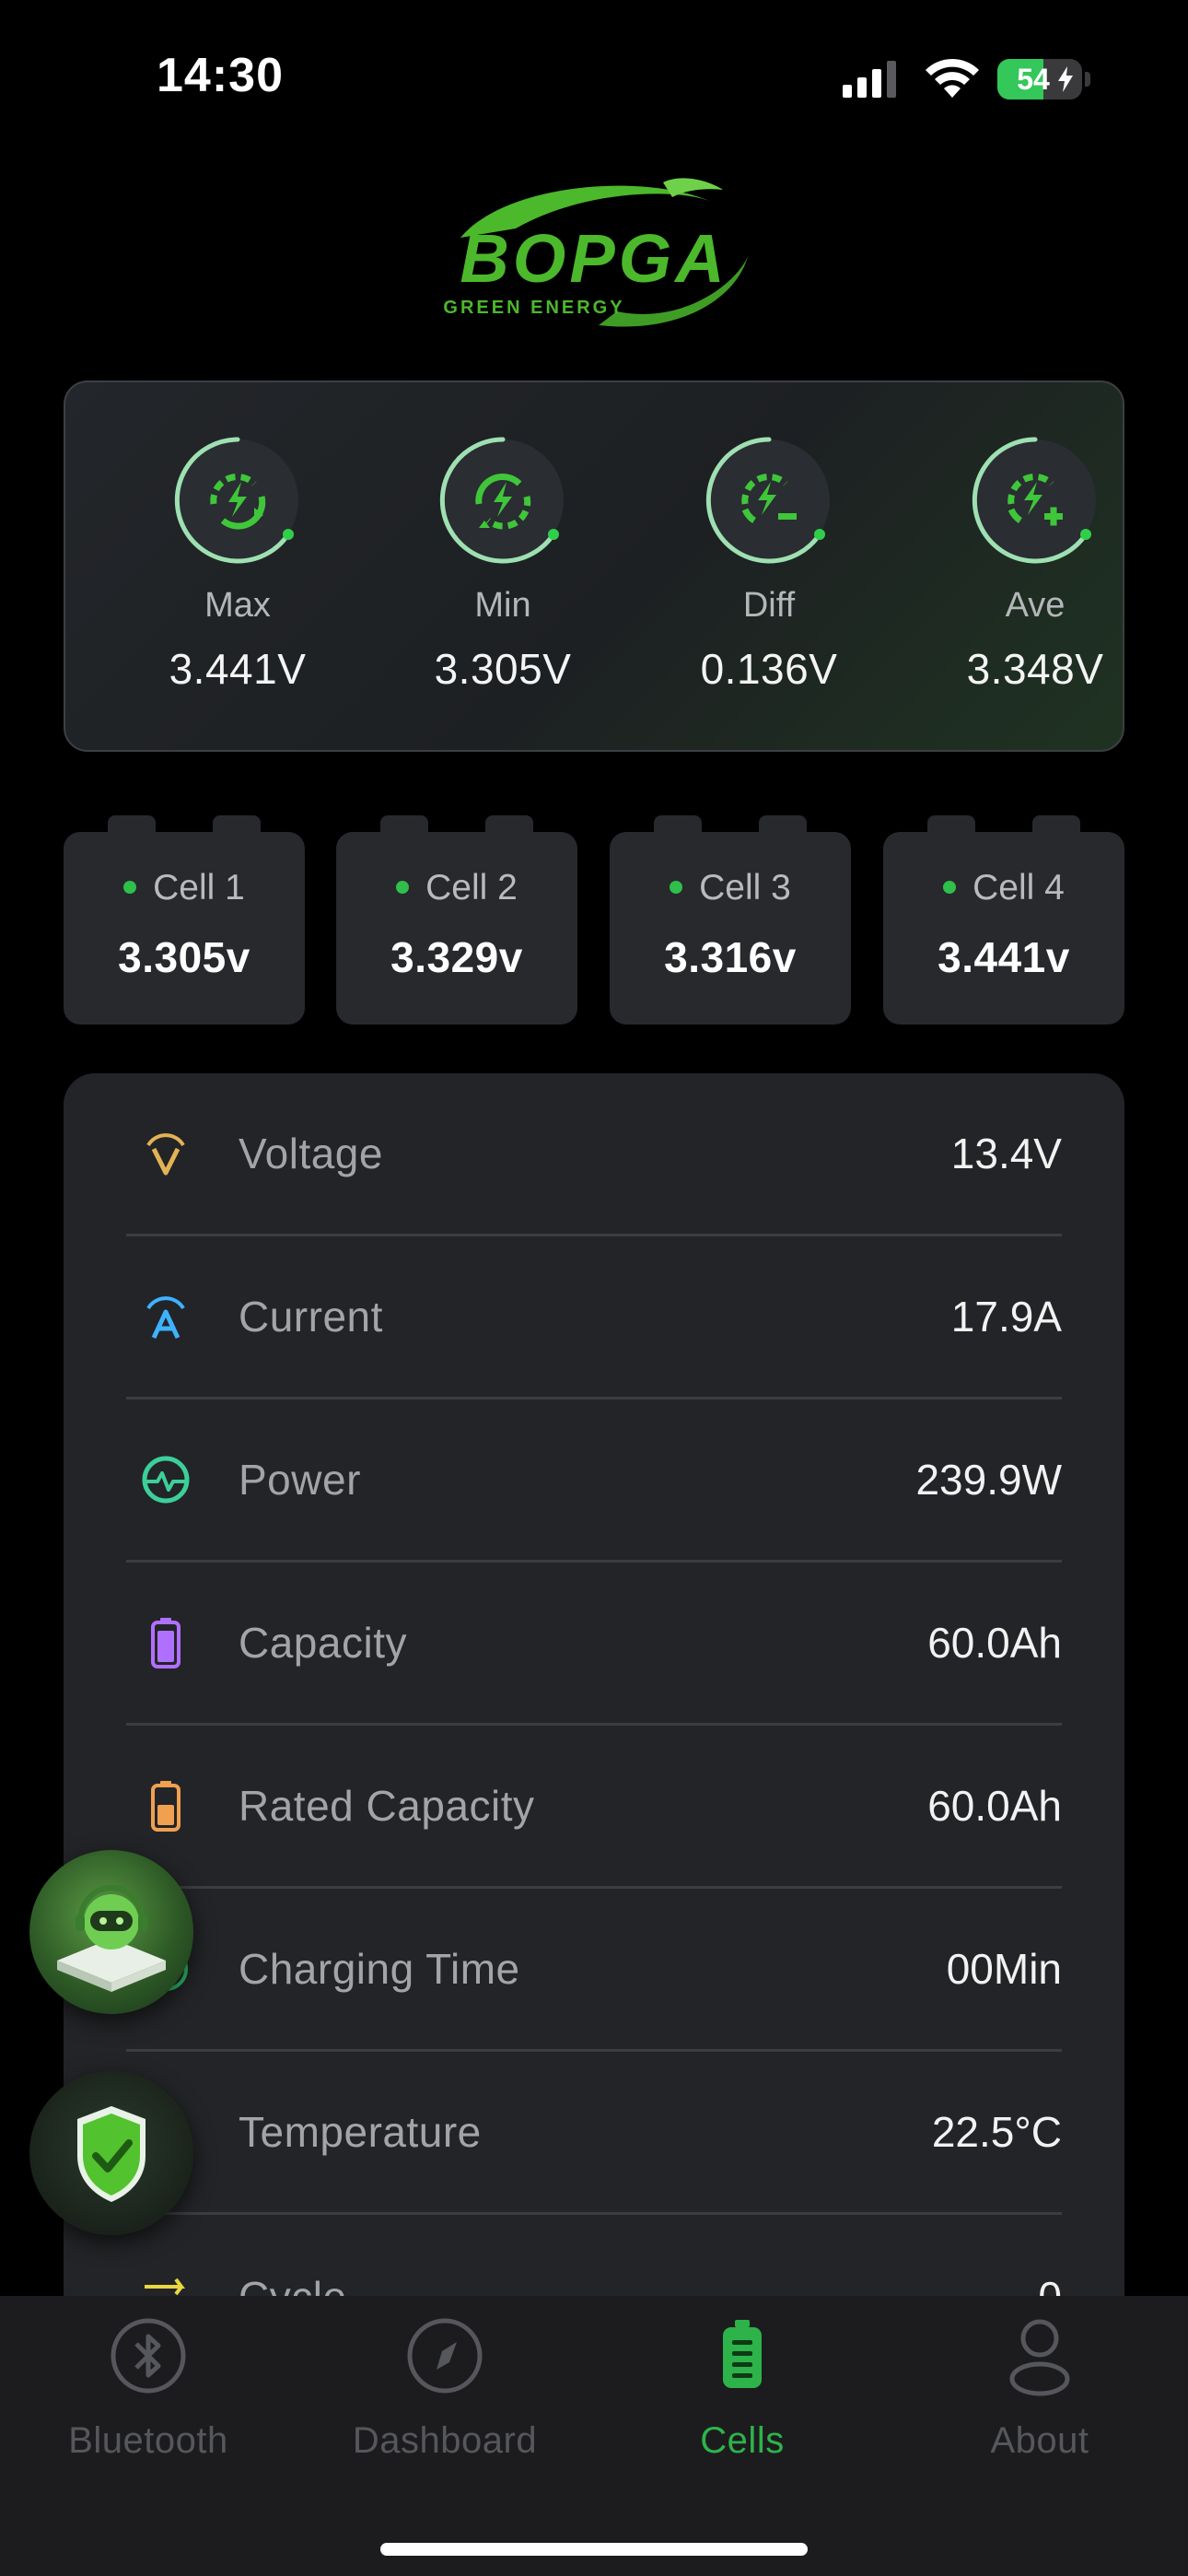 This screenshot has width=1188, height=2576. I want to click on customer-support-button, so click(111, 1932).